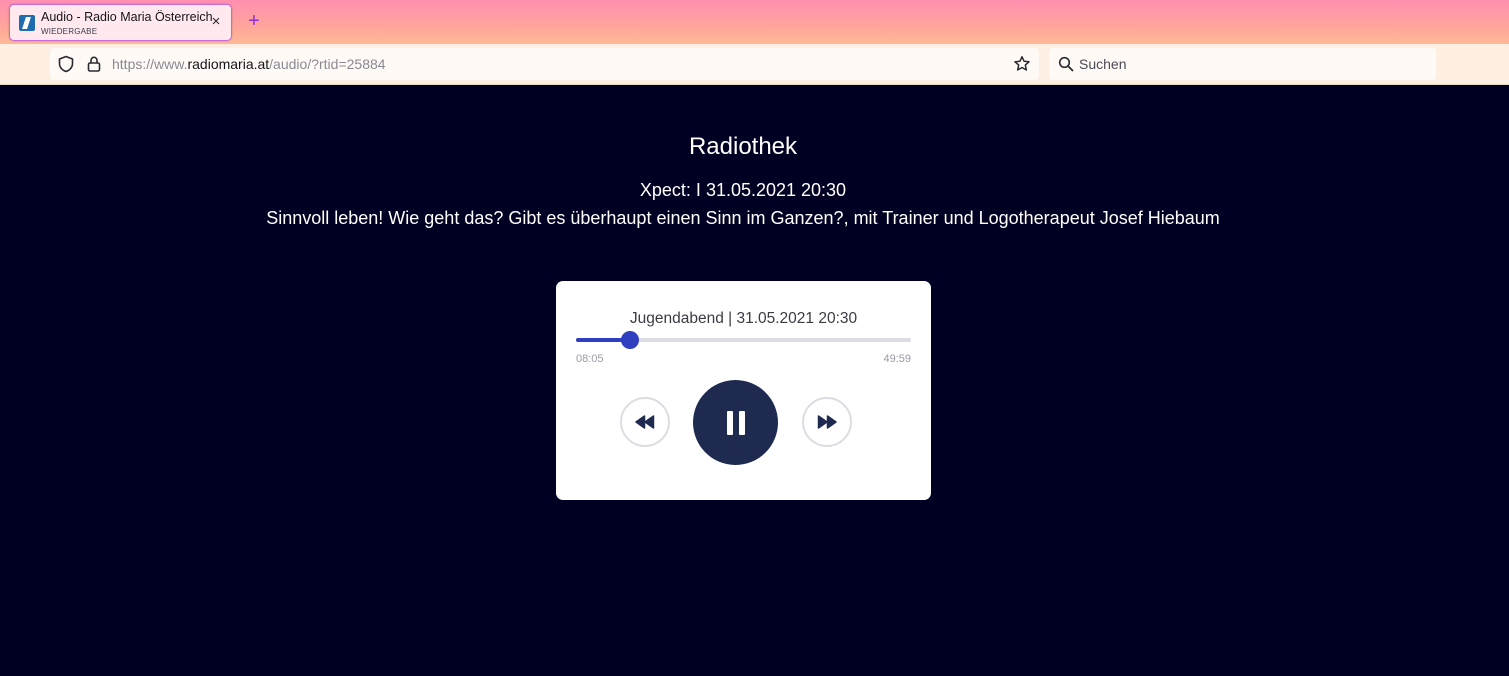 The width and height of the screenshot is (1509, 676). I want to click on rewind-button, so click(645, 422).